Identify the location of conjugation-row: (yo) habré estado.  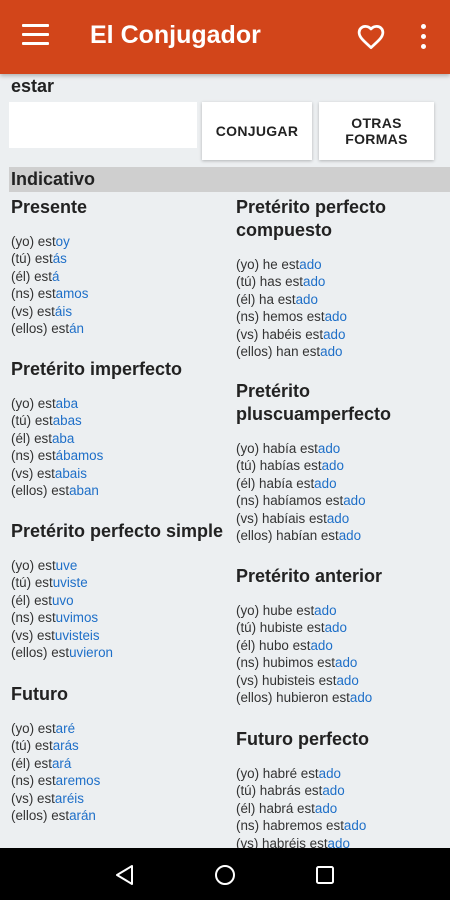
(341, 773).